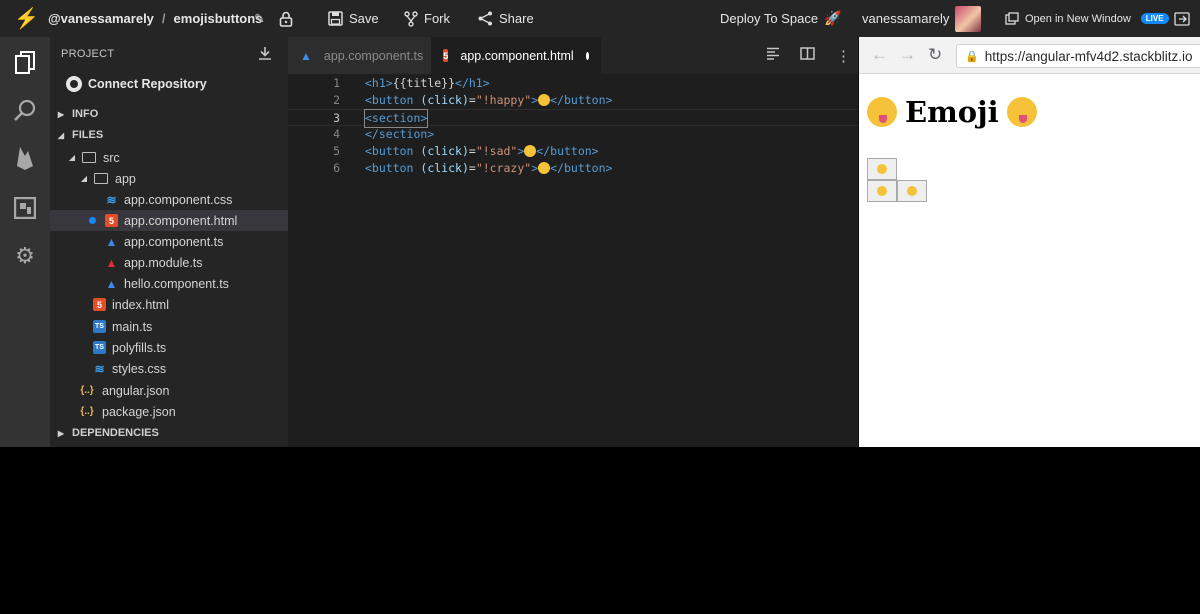 This screenshot has height=614, width=1200. I want to click on angular-module-icon: ▲, so click(111, 262).